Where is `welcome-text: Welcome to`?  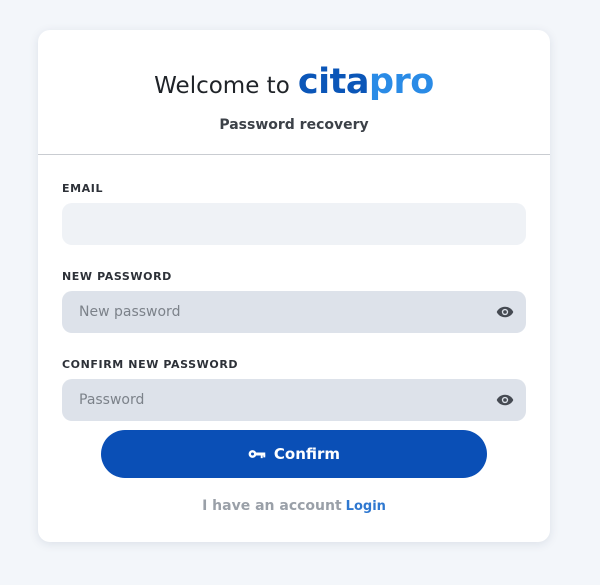
welcome-text: Welcome to is located at coordinates (222, 86).